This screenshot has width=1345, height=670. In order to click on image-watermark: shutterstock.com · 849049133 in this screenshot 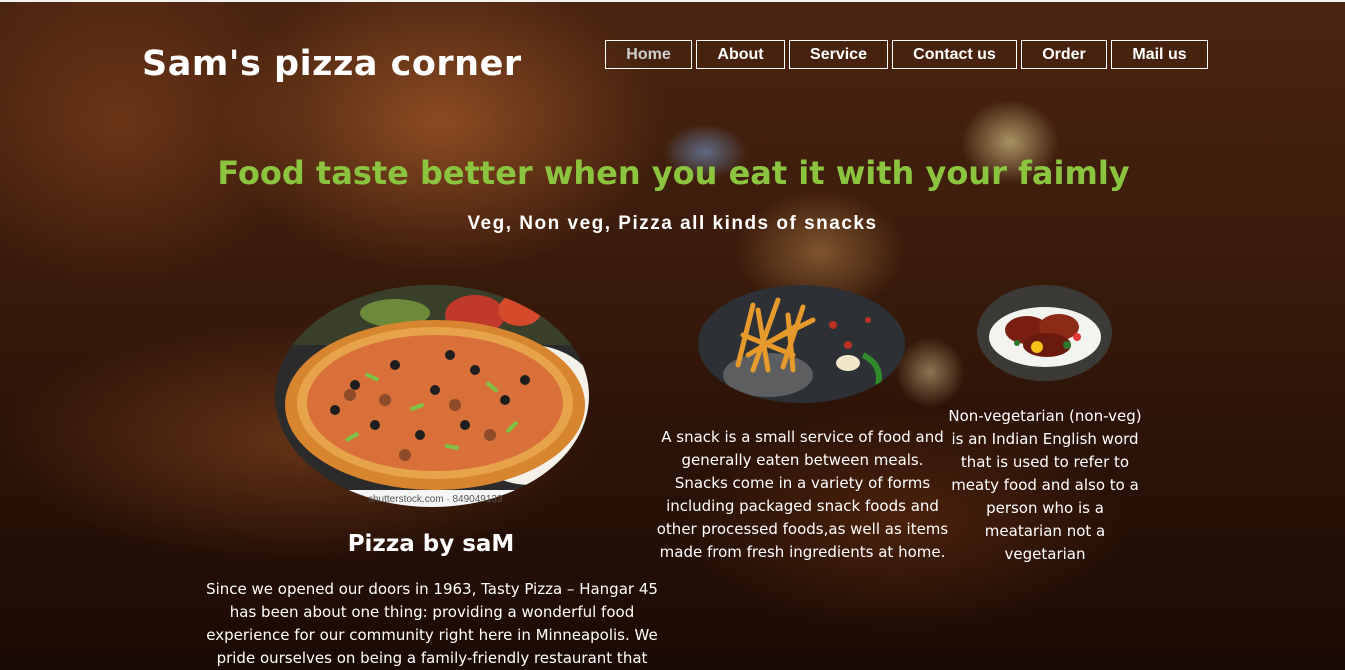, I will do `click(435, 499)`.